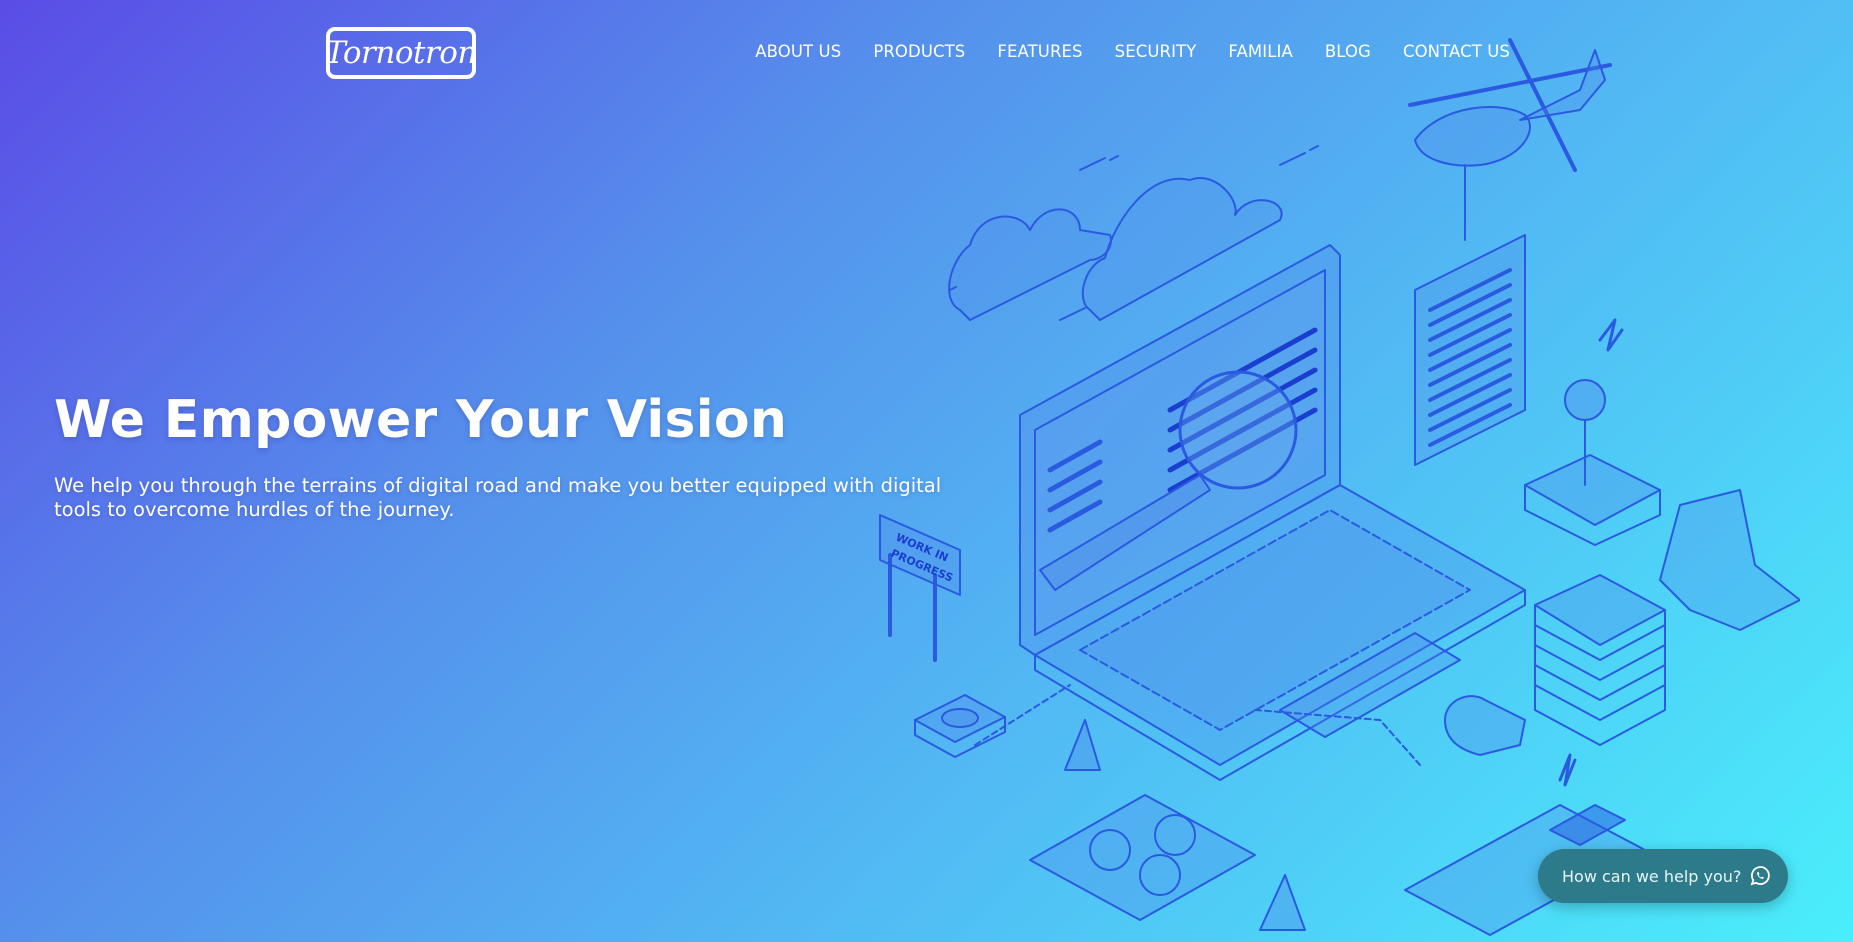 The image size is (1853, 942). What do you see at coordinates (1760, 876) in the screenshot?
I see `whatsapp-icon` at bounding box center [1760, 876].